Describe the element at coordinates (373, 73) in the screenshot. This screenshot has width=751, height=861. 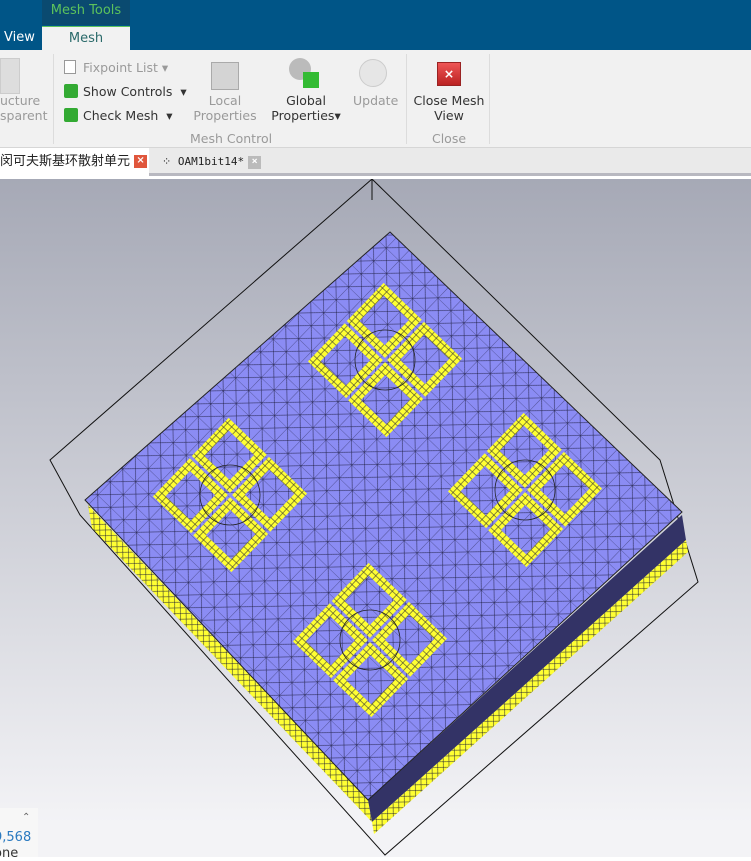
I see `update-icon` at that location.